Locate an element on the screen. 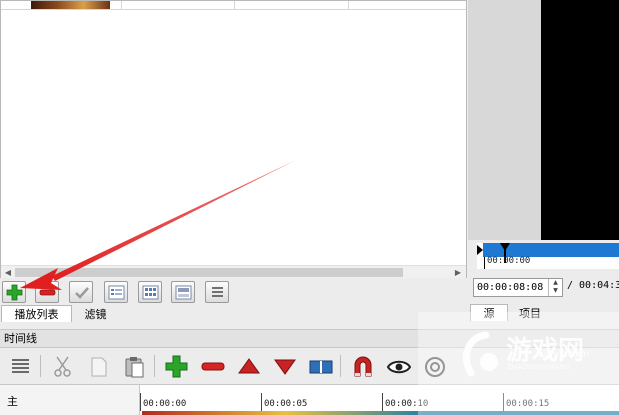  copy-icon is located at coordinates (99, 367).